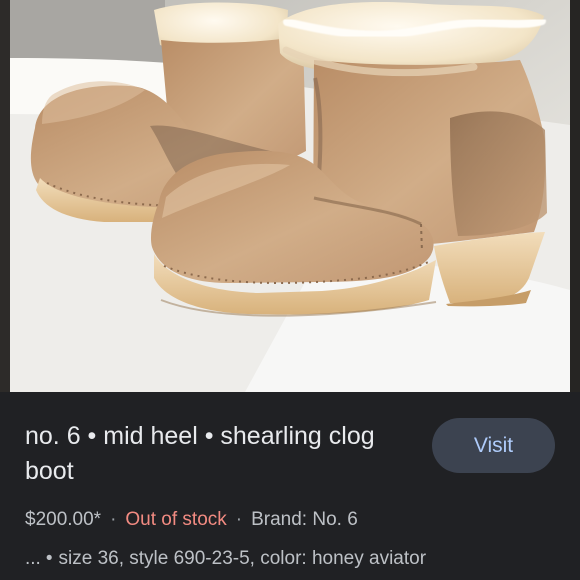  I want to click on brand-label: Brand: No. 6, so click(304, 519).